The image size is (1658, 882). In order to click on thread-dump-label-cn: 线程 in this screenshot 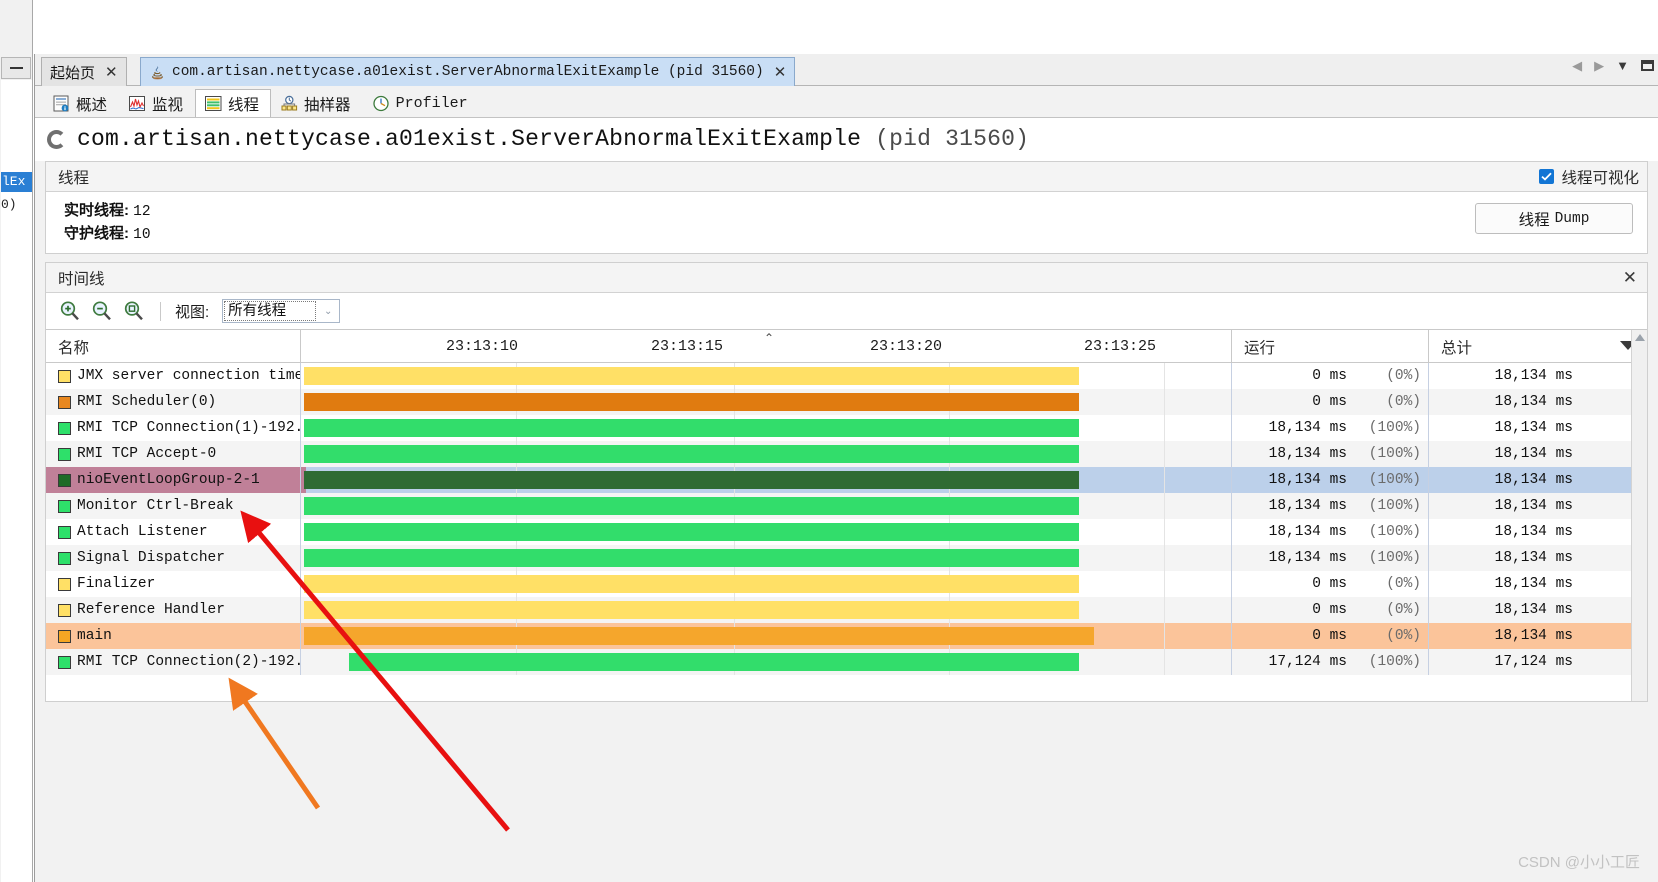, I will do `click(1534, 220)`.